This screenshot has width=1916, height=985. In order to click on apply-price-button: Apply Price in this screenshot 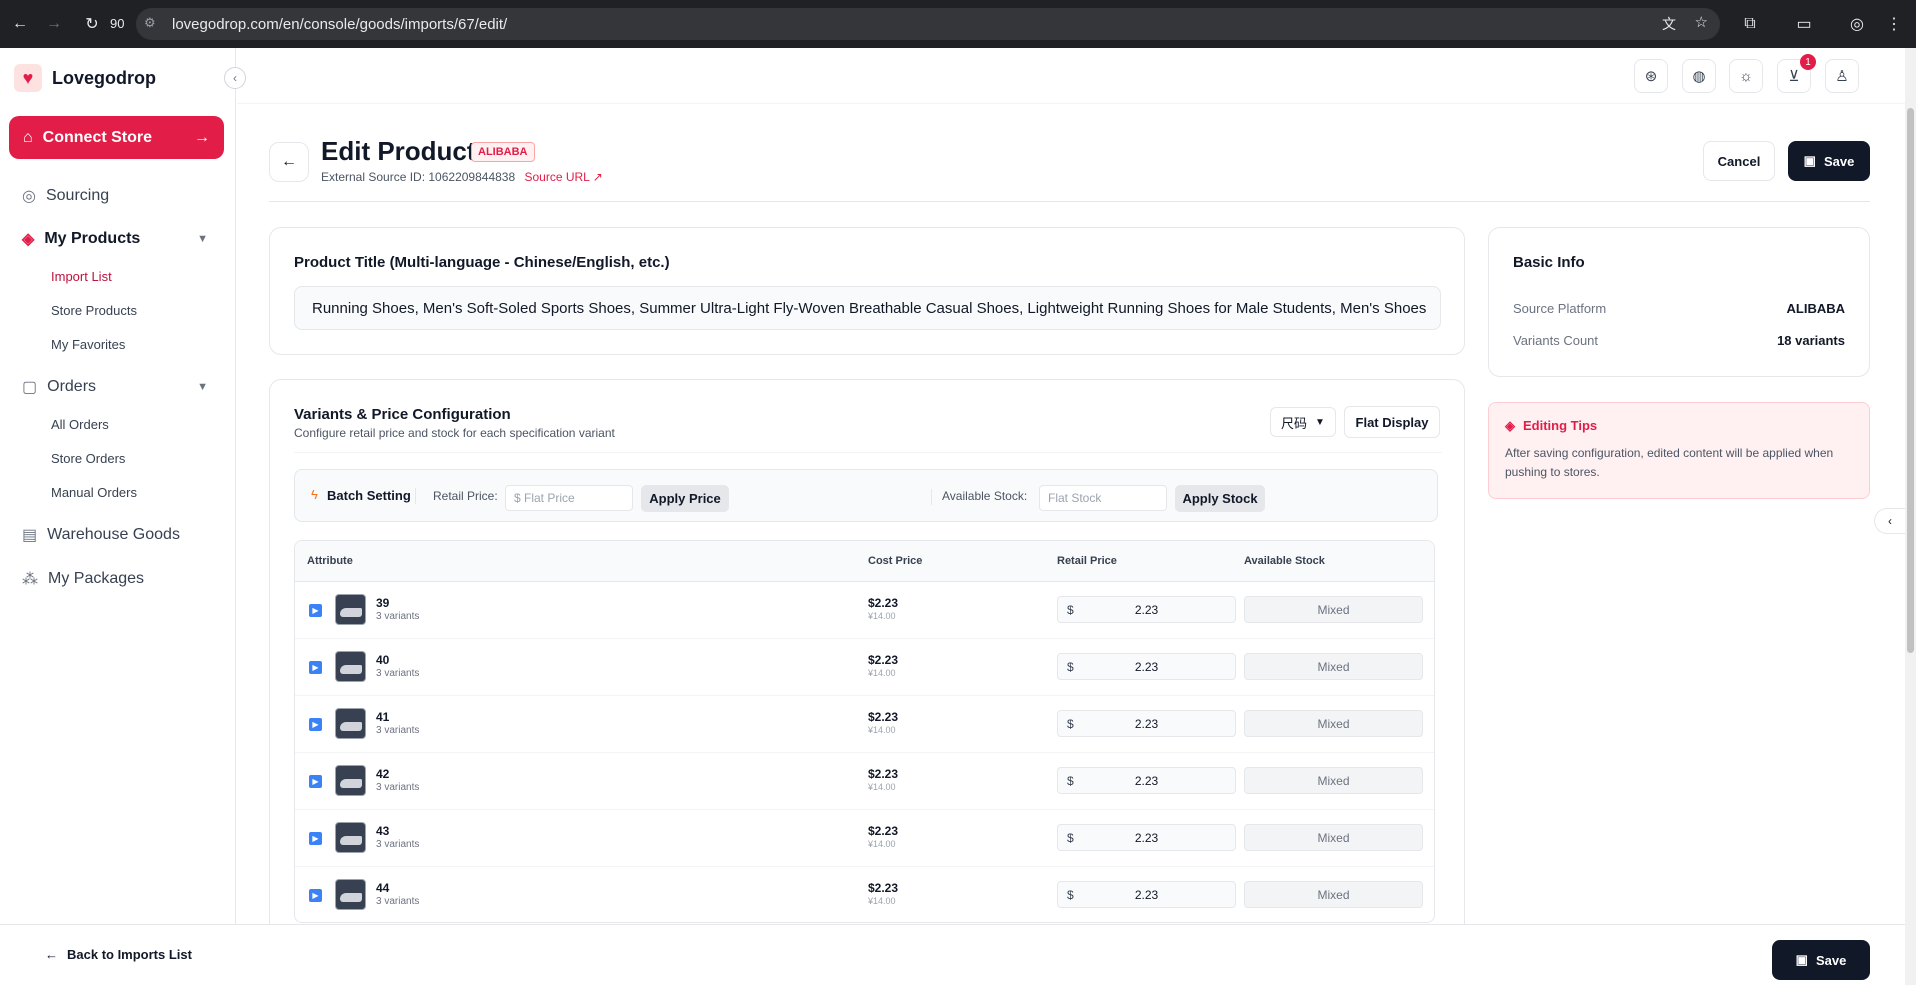, I will do `click(685, 498)`.